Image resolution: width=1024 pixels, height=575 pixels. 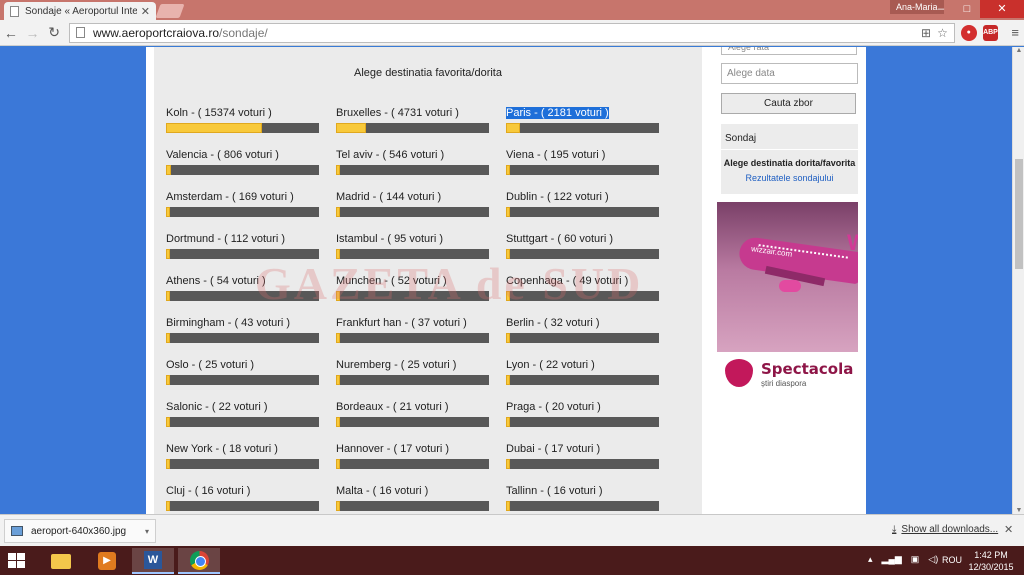 What do you see at coordinates (222, 449) in the screenshot?
I see `poll-item-label: New York - ( 18 voturi )` at bounding box center [222, 449].